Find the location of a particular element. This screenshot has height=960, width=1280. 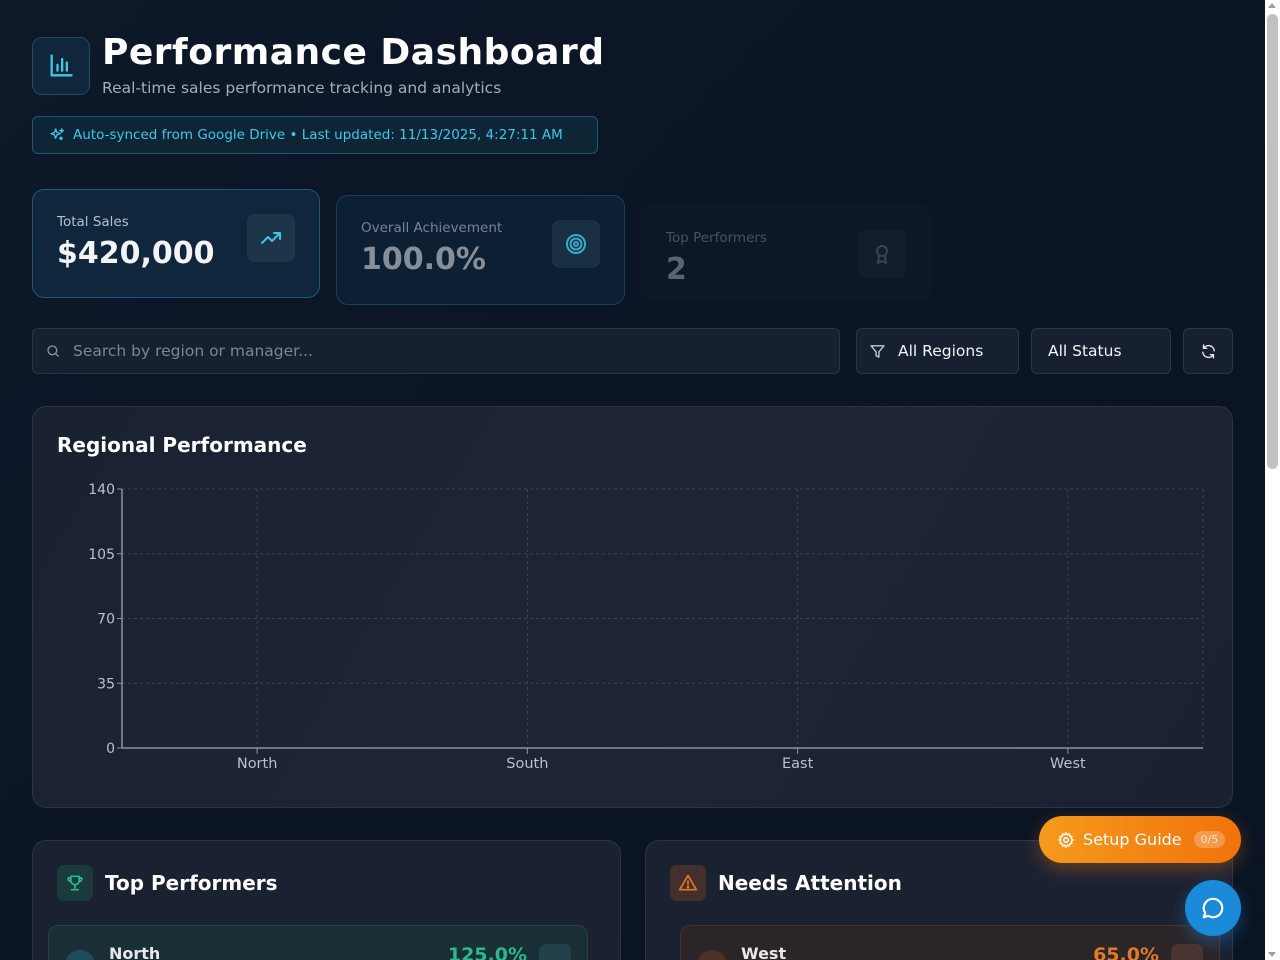

x-tick-label: North is located at coordinates (257, 764).